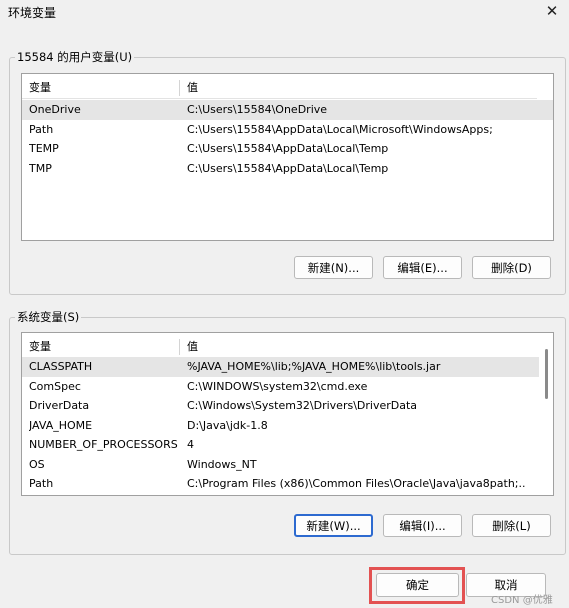  What do you see at coordinates (546, 374) in the screenshot?
I see `scrollbar-thumb` at bounding box center [546, 374].